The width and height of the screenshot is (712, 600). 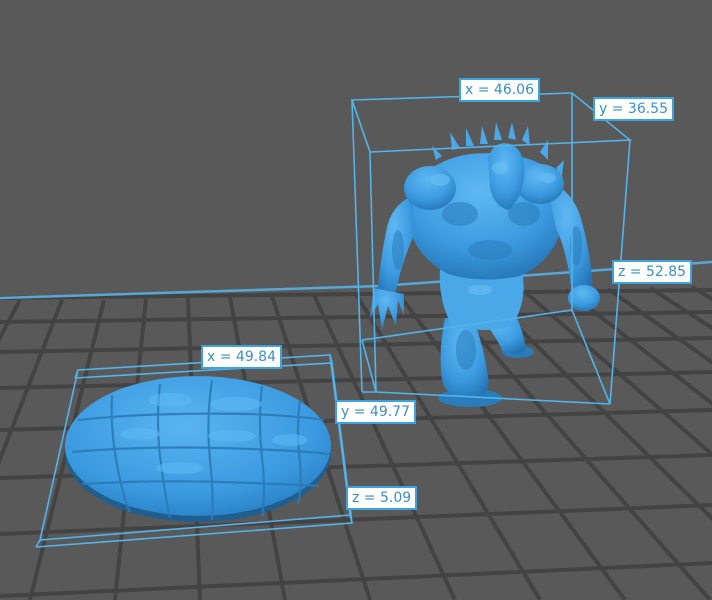 What do you see at coordinates (633, 109) in the screenshot?
I see `monster-dimension-y-label: y = 36.55` at bounding box center [633, 109].